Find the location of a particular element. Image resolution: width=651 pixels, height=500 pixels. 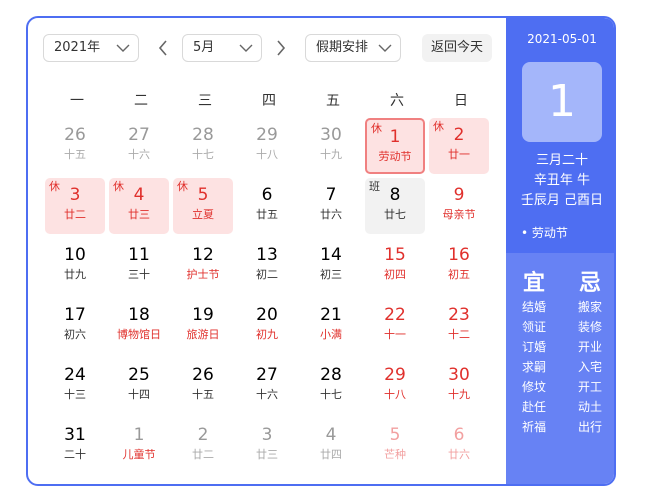

calendar-day-cell: 3 廿三 is located at coordinates (267, 446).